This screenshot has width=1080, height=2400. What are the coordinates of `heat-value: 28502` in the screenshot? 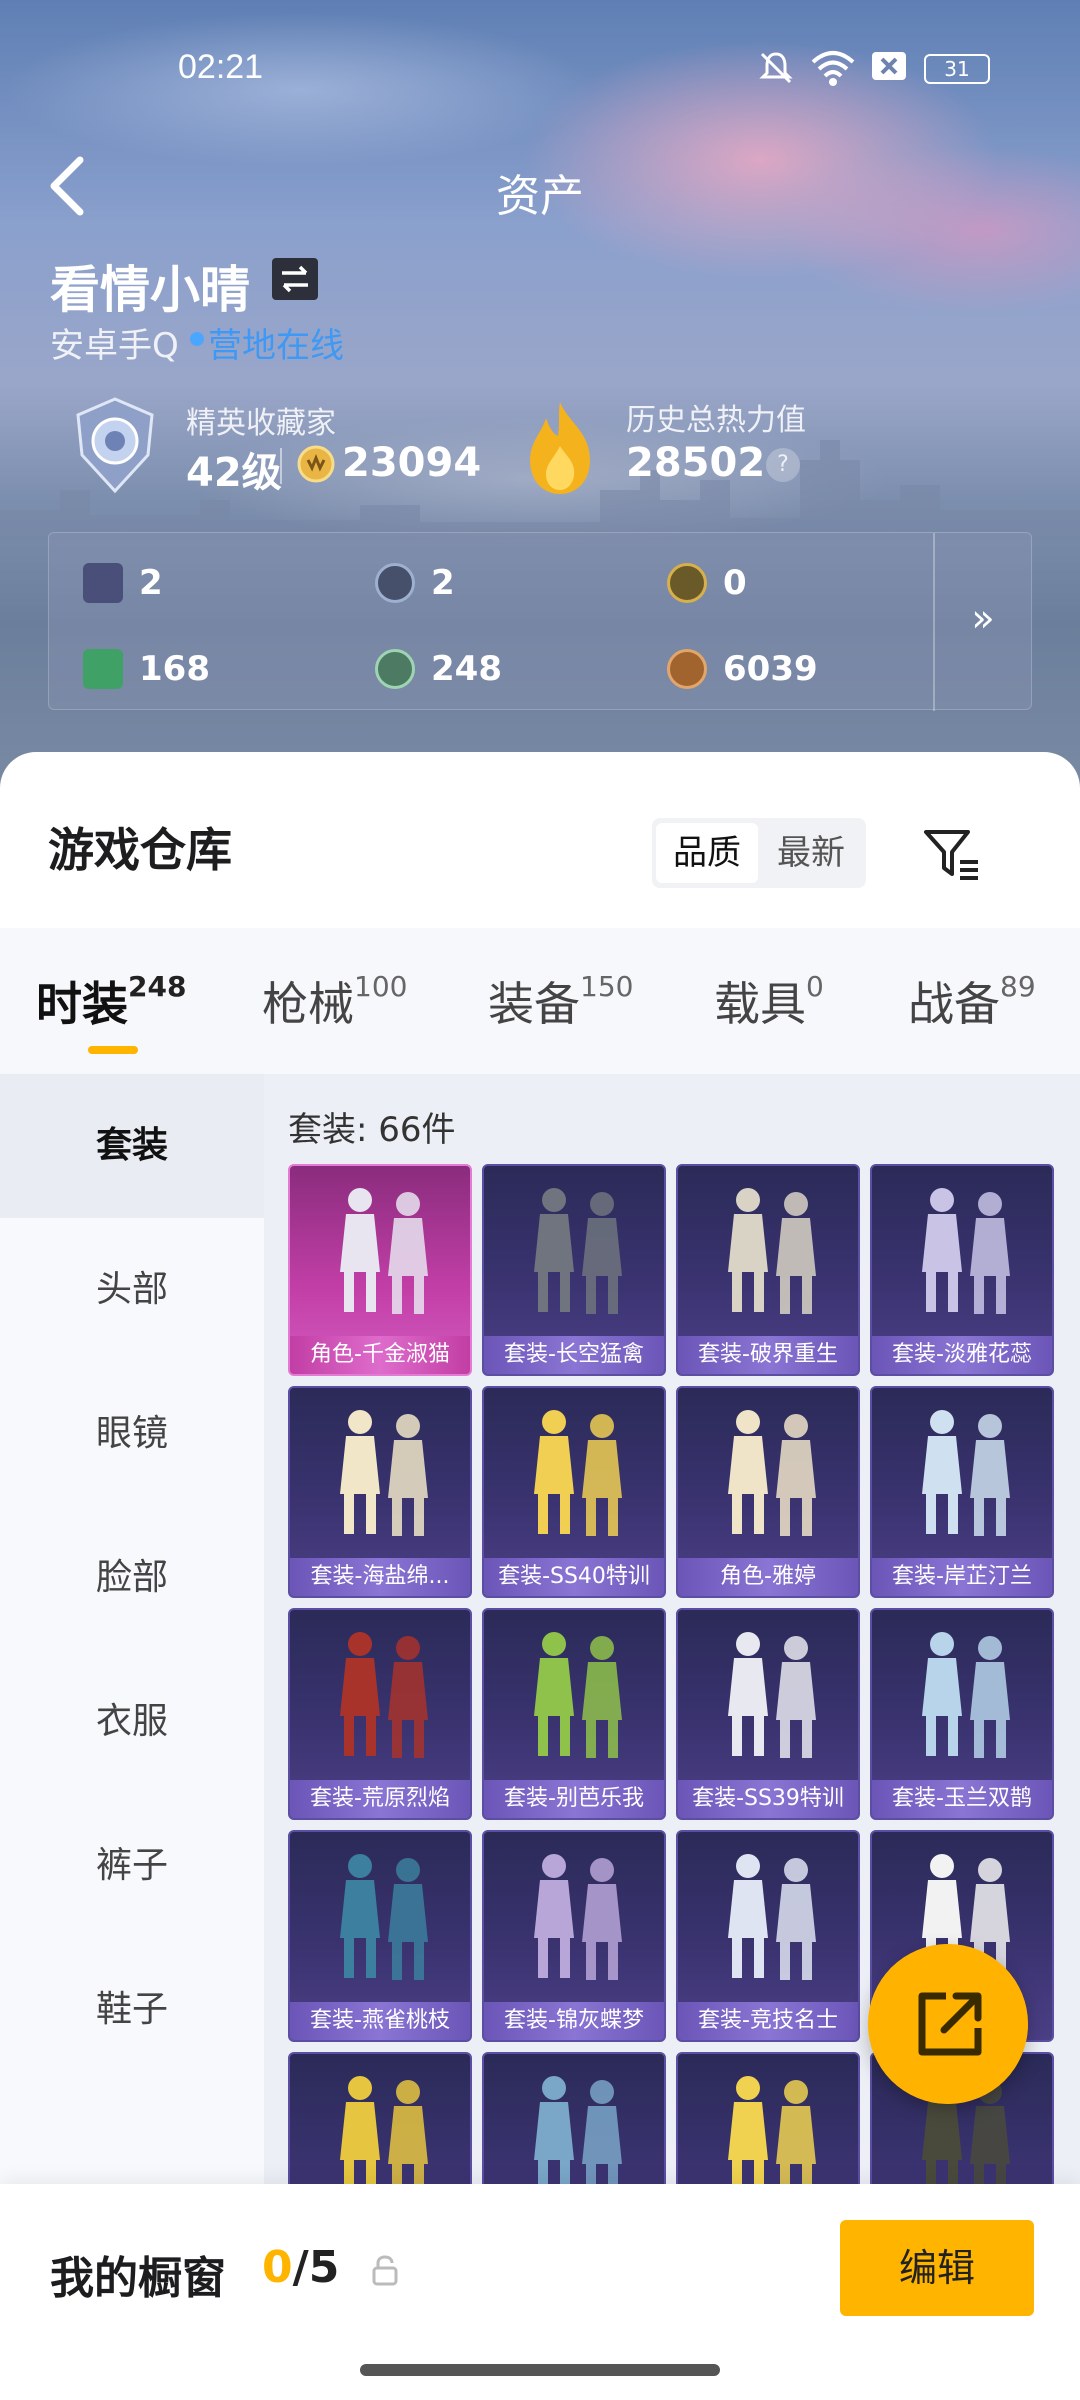 It's located at (696, 463).